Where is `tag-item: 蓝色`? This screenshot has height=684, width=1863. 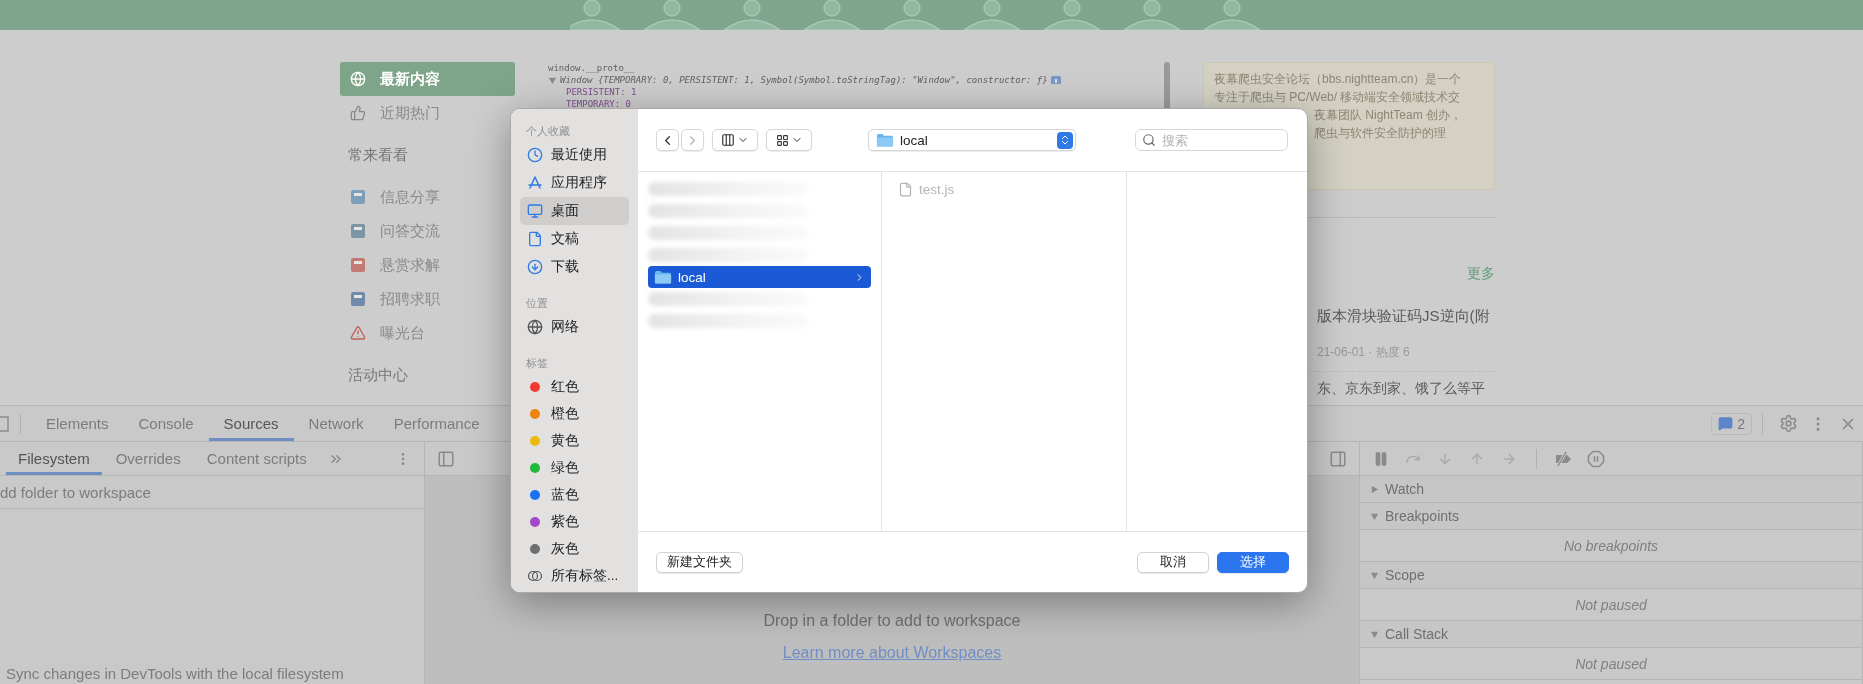 tag-item: 蓝色 is located at coordinates (574, 494).